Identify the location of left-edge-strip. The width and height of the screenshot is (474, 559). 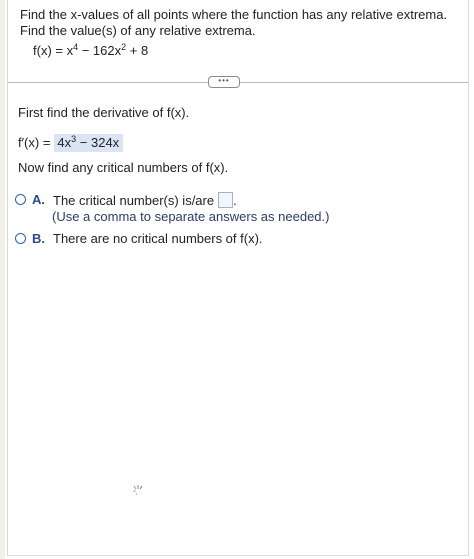
(2, 279).